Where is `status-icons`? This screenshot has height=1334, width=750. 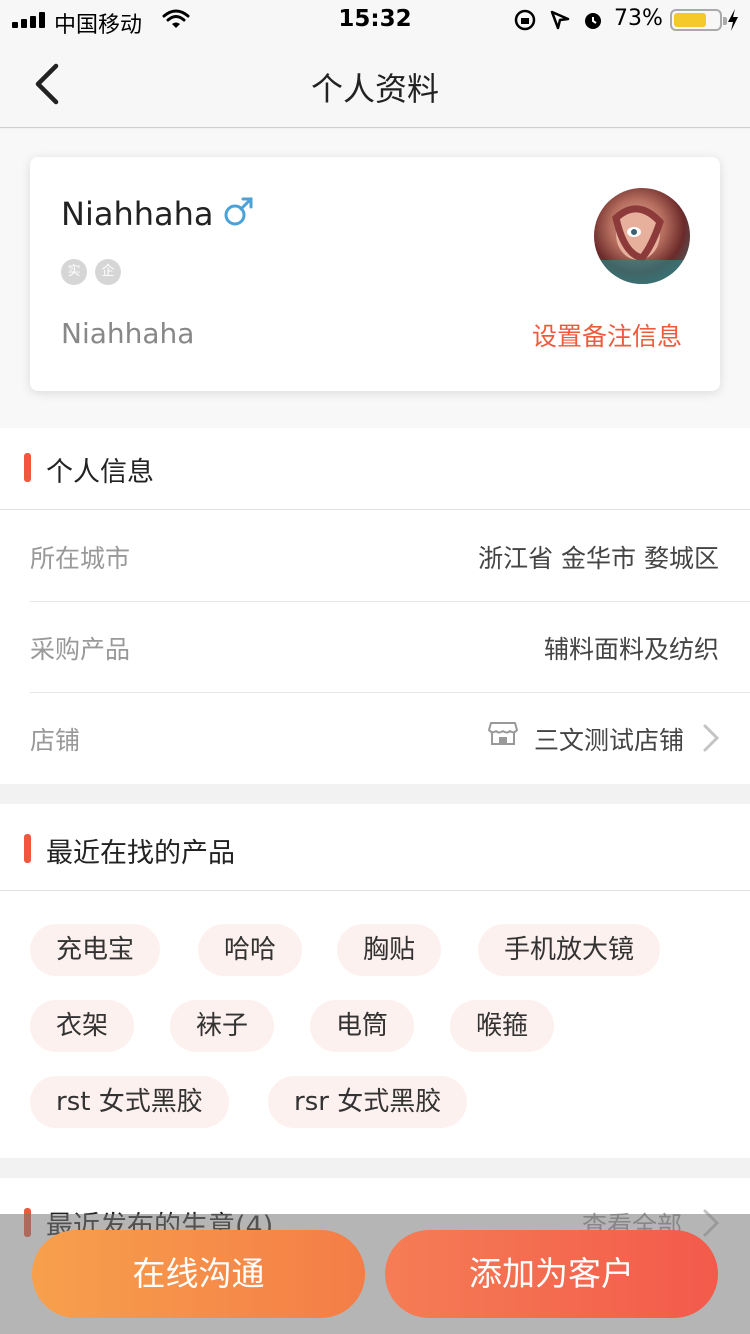
status-icons is located at coordinates (557, 20).